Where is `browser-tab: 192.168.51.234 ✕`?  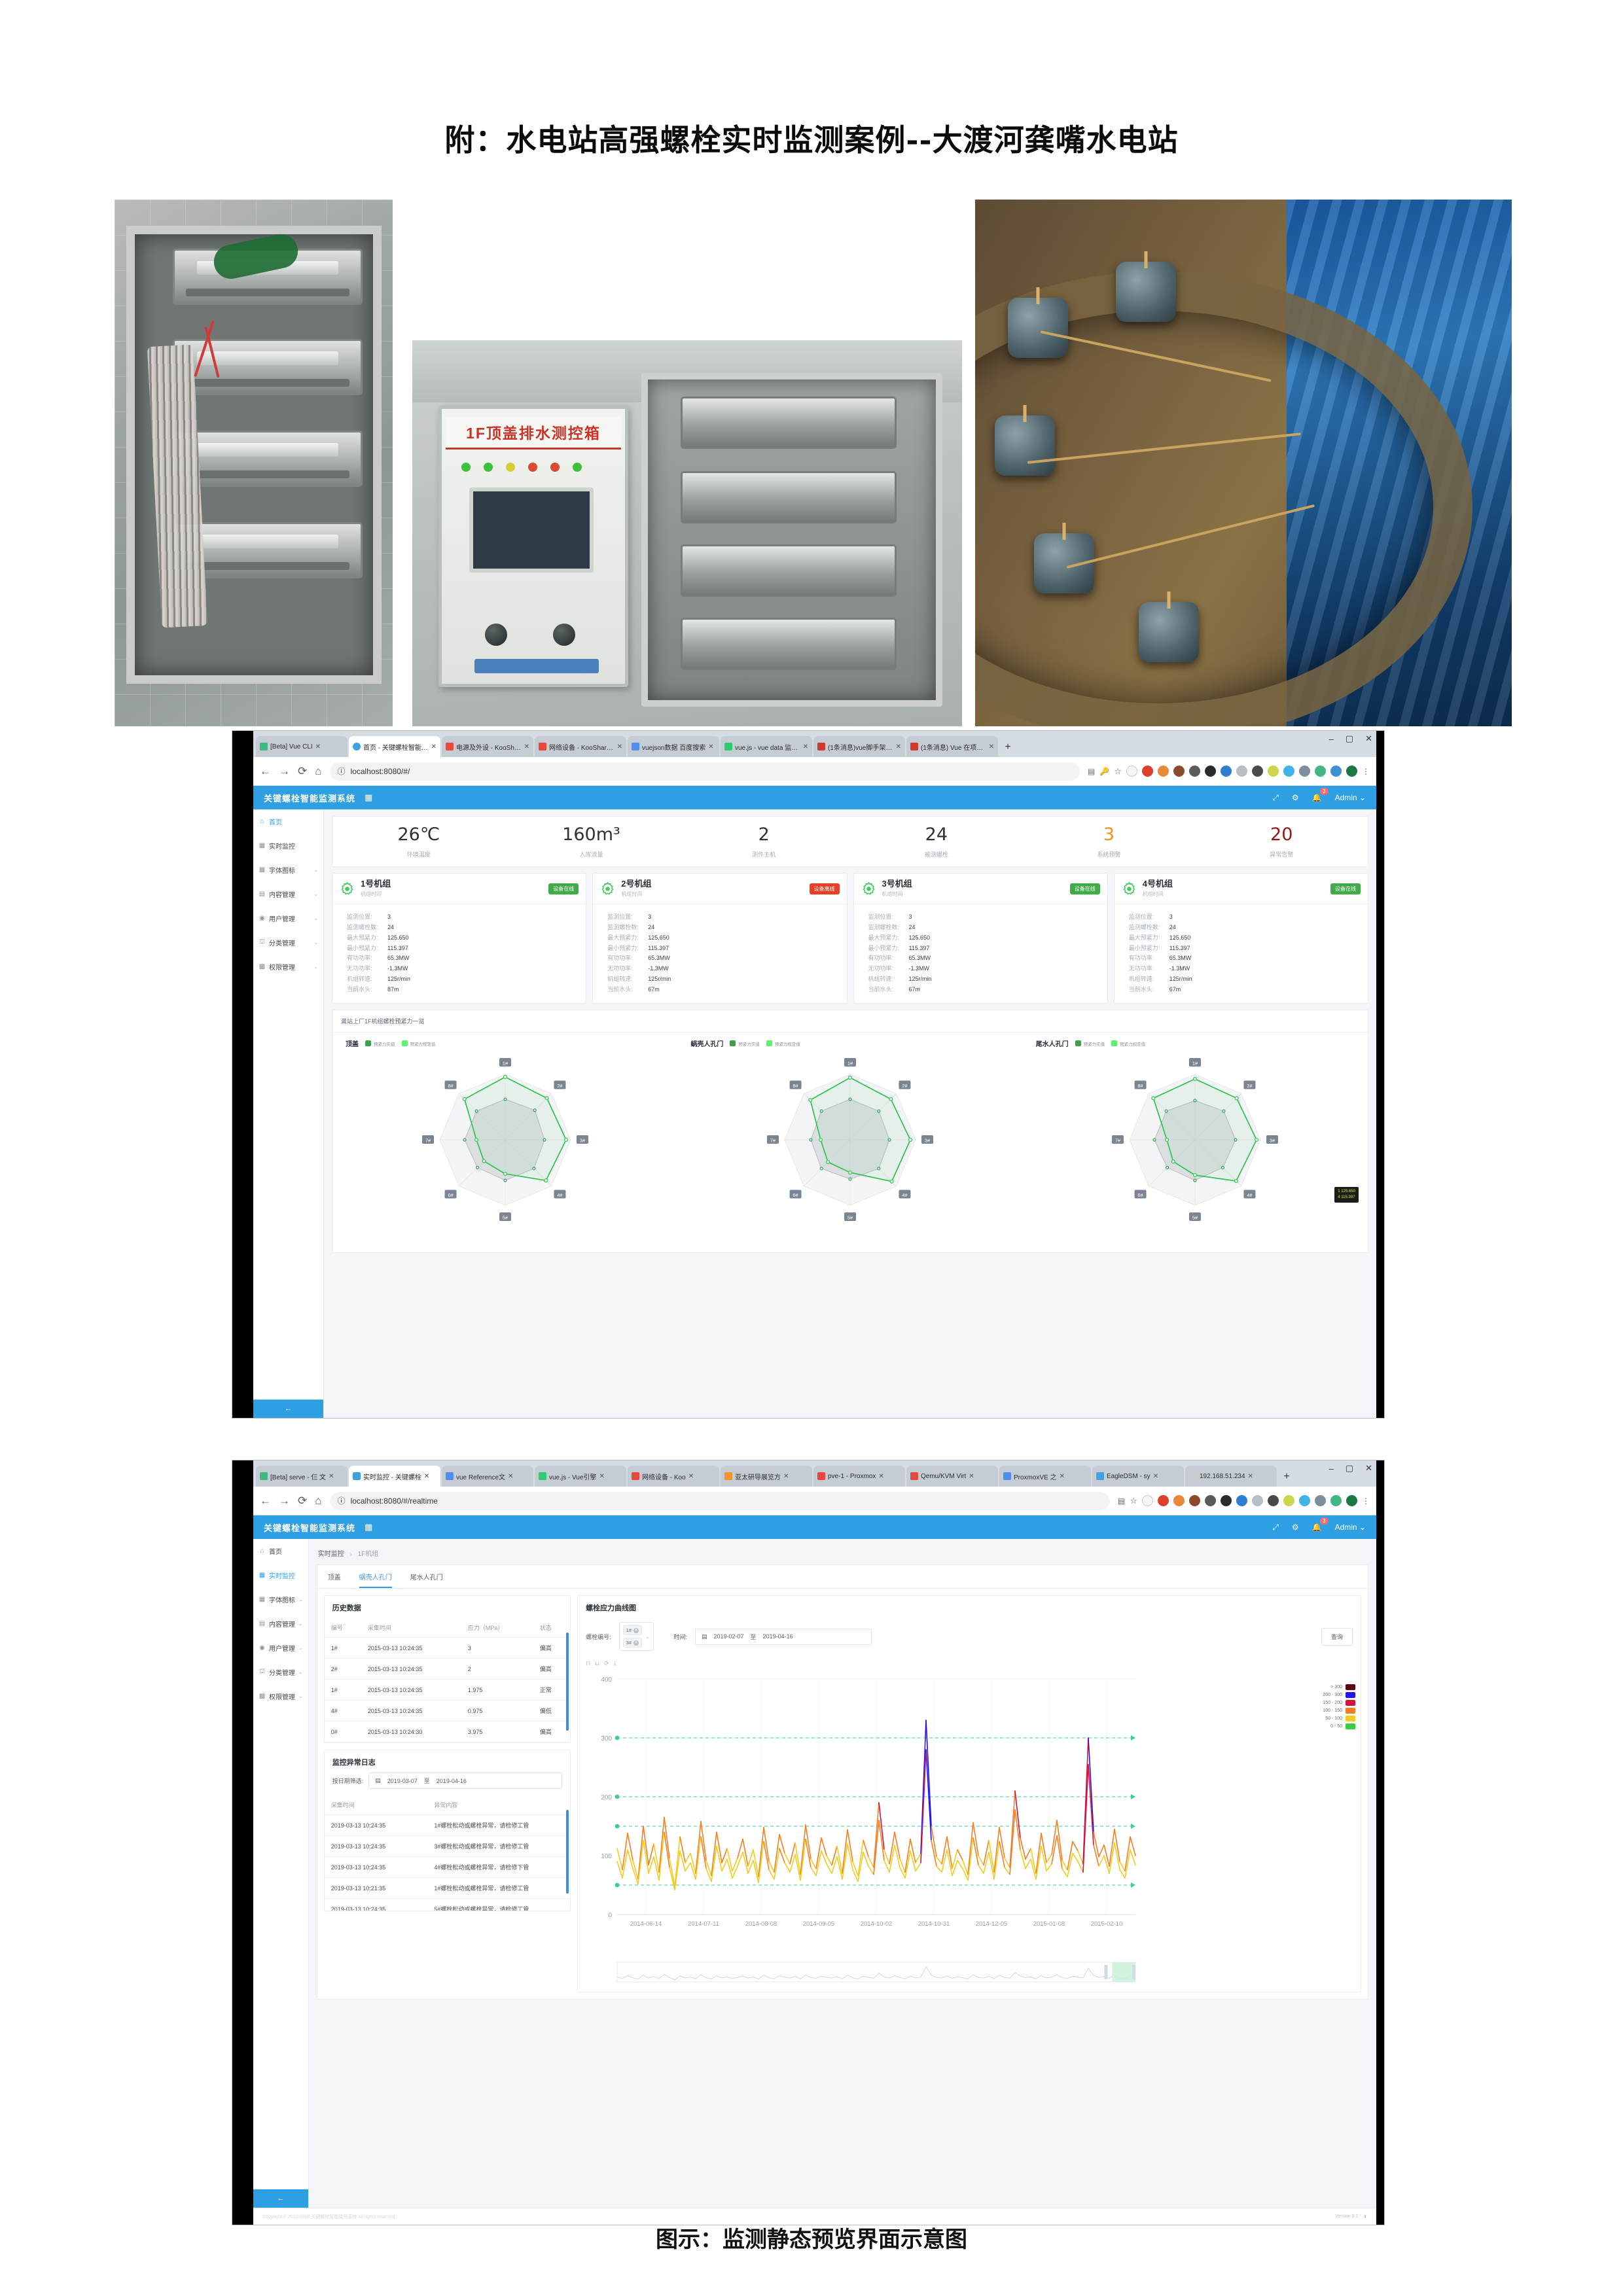
browser-tab: 192.168.51.234 ✕ is located at coordinates (1231, 1476).